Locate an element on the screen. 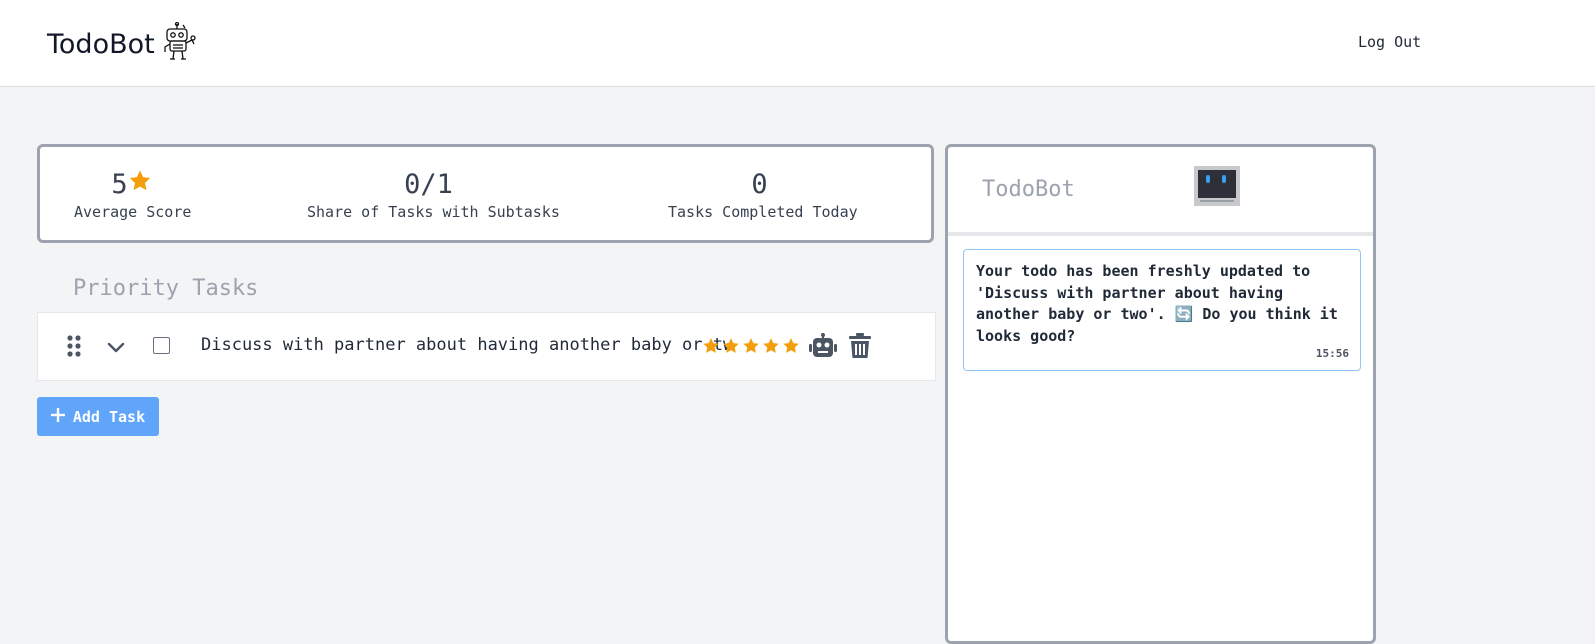 Image resolution: width=1595 pixels, height=644 pixels. brand: TodoBot is located at coordinates (122, 43).